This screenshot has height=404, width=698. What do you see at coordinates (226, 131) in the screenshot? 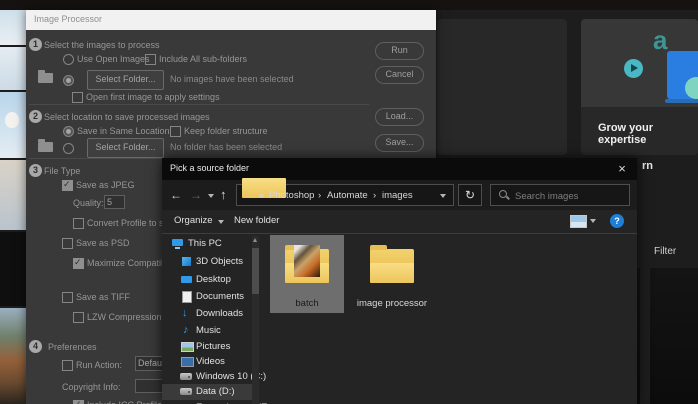
I see `keep-folder-structure-label: Keep folder structure` at bounding box center [226, 131].